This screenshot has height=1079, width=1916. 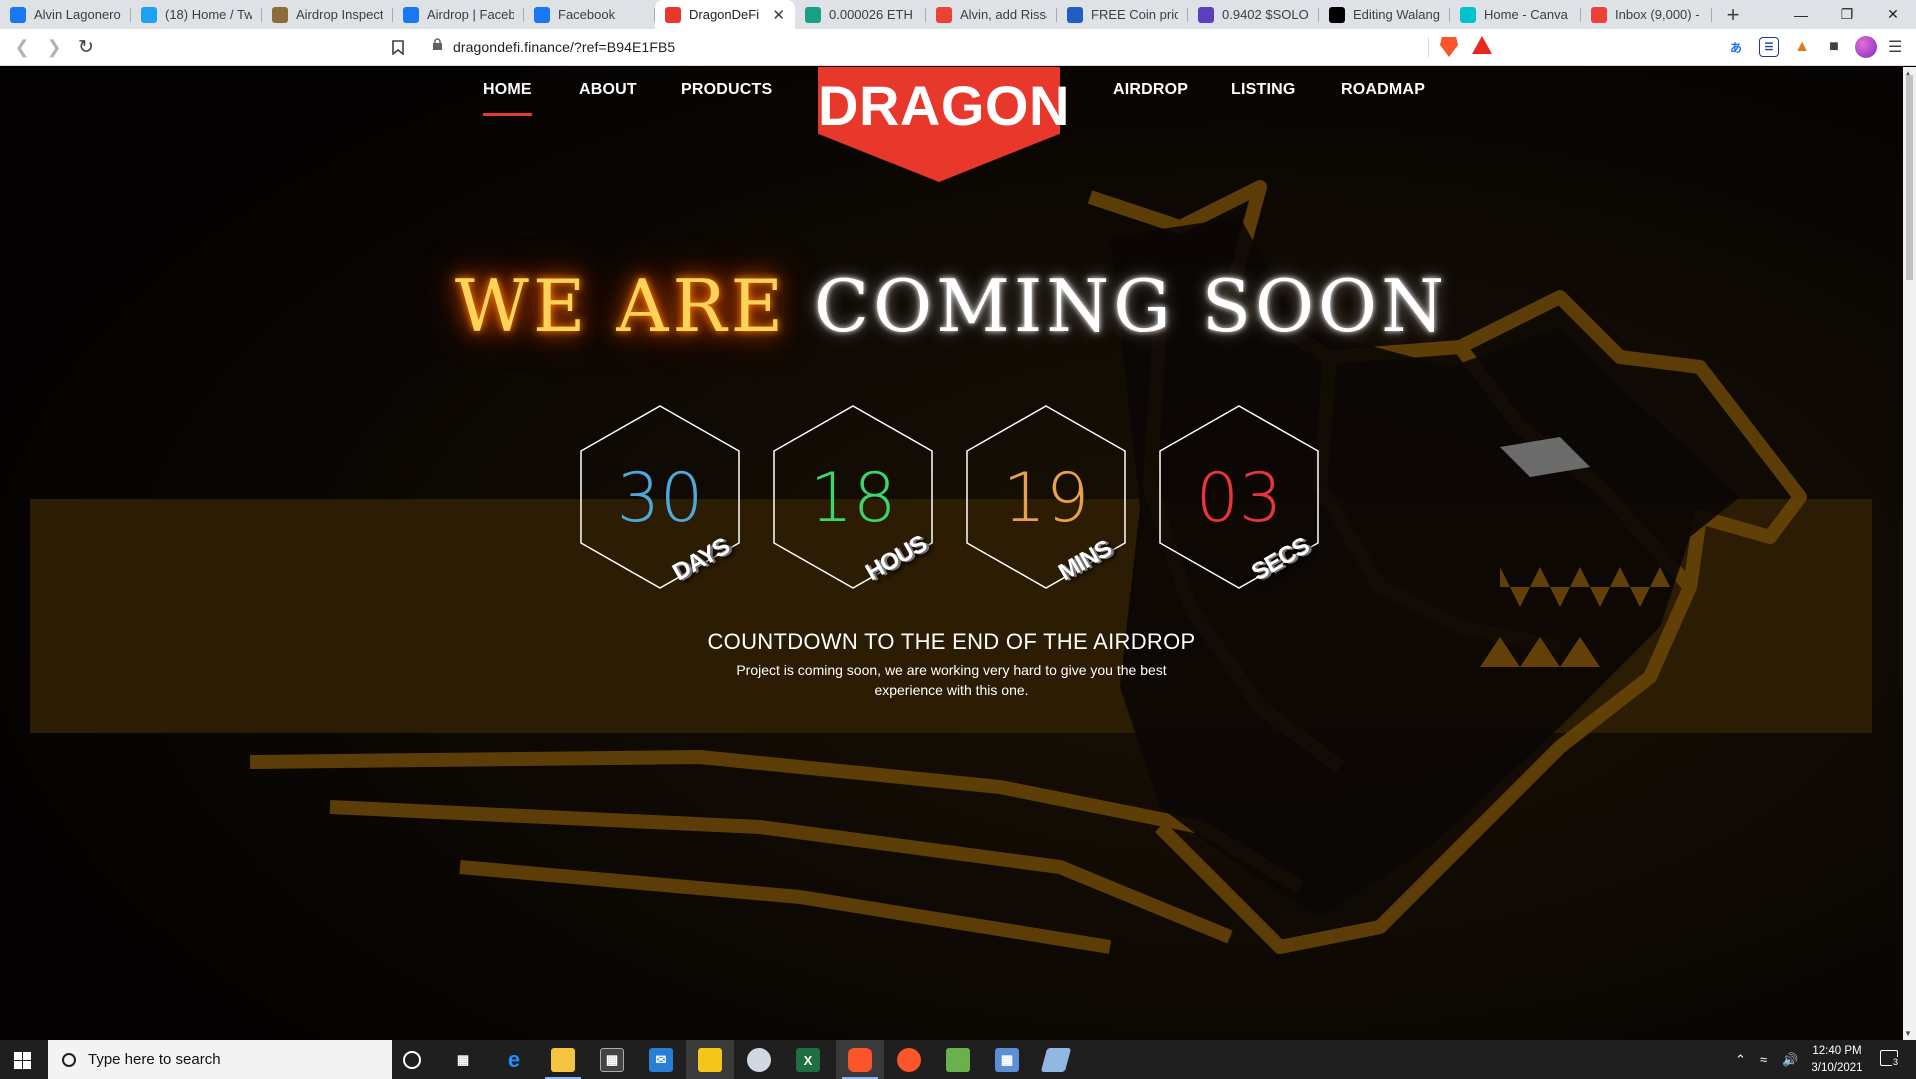 I want to click on browser-tab: Home - Canva, so click(x=1515, y=14).